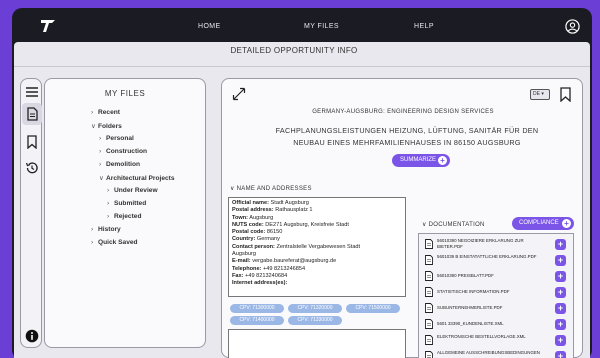 The height and width of the screenshot is (358, 600). Describe the element at coordinates (315, 320) in the screenshot. I see `cpv-chip: CPV: 71330000` at that location.